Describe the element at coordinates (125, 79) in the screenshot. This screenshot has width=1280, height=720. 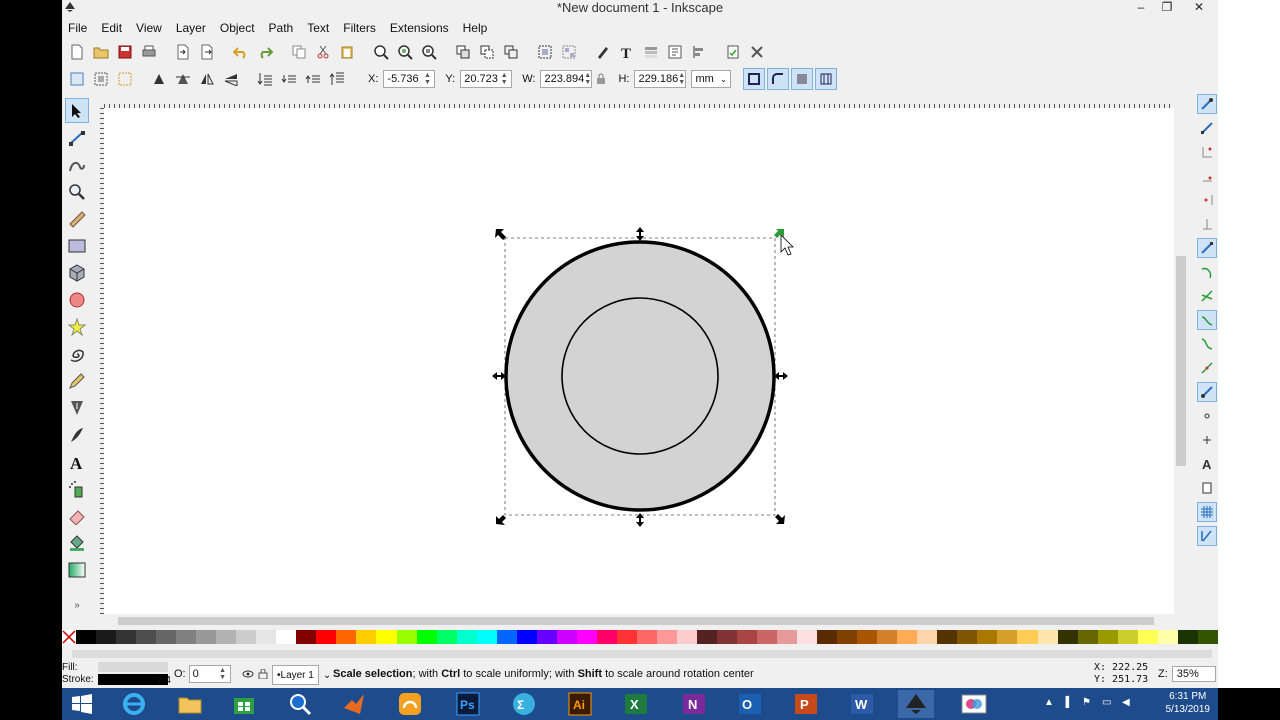
I see `deselect-icon` at that location.